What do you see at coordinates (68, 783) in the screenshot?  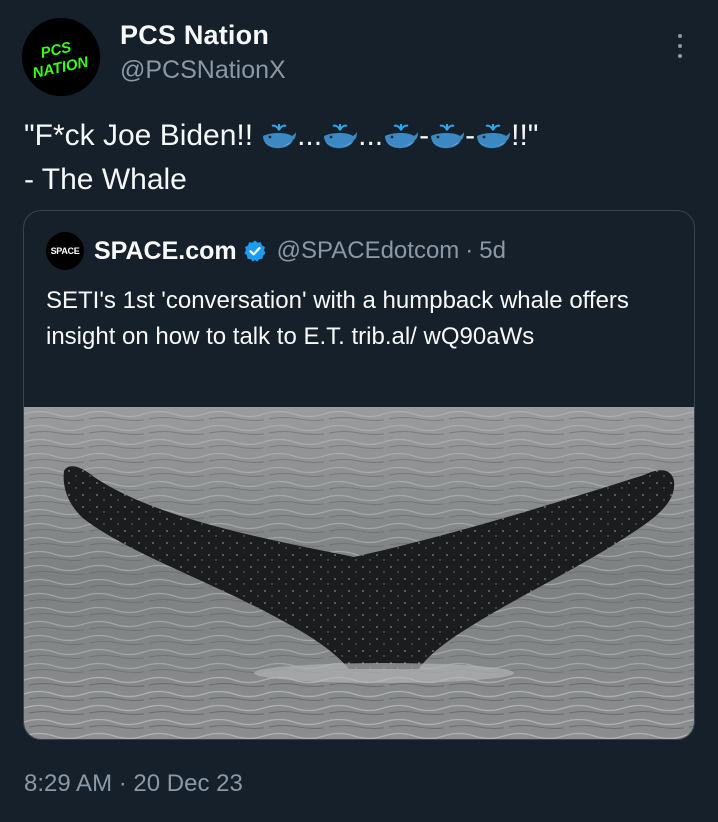 I see `tweet-time: 8:29 AM` at bounding box center [68, 783].